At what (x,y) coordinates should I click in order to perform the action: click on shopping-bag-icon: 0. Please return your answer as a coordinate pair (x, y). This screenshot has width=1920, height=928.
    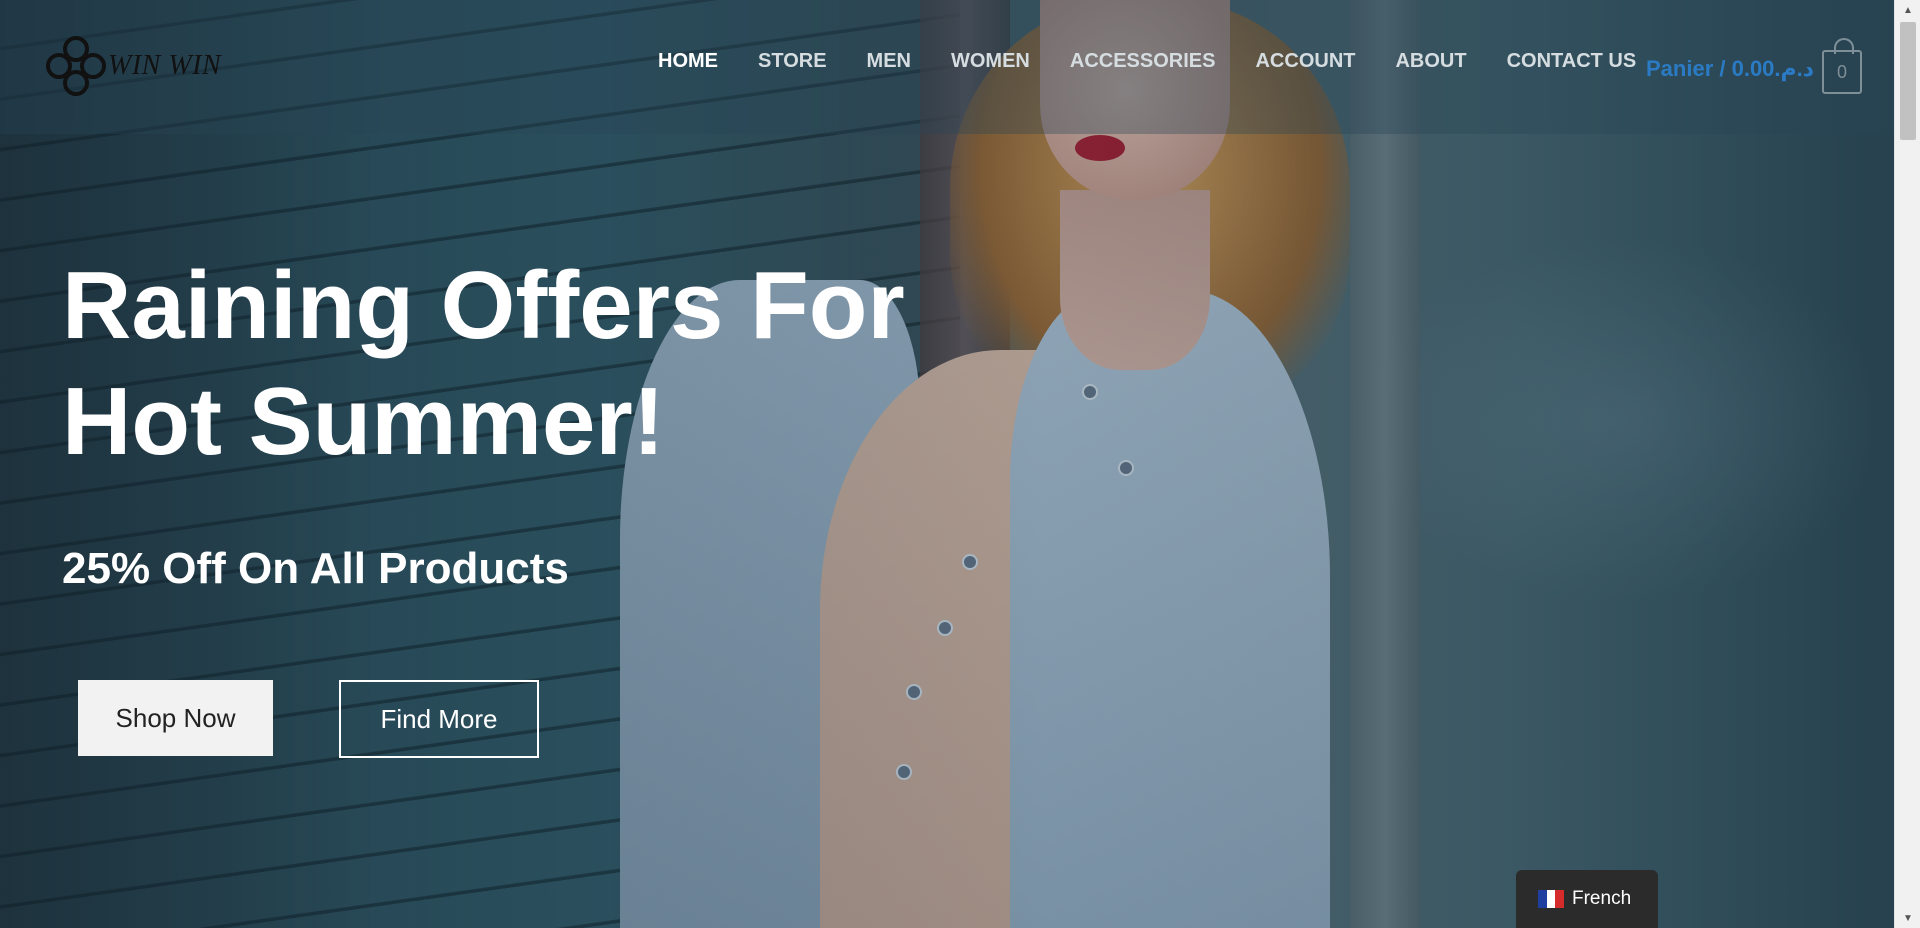
    Looking at the image, I should click on (1842, 66).